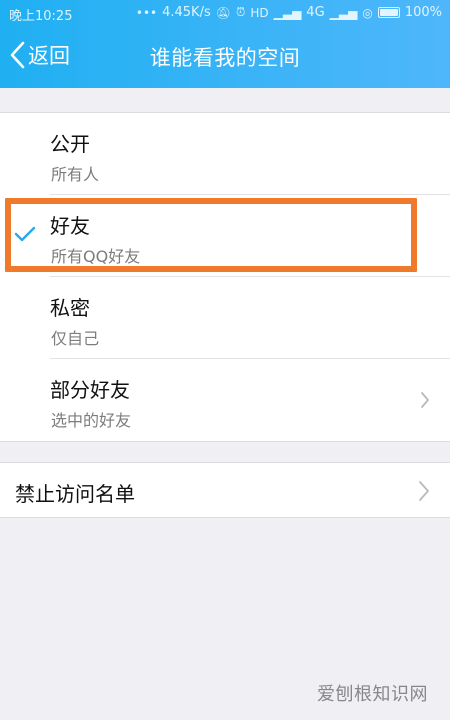 The height and width of the screenshot is (720, 450). Describe the element at coordinates (146, 12) in the screenshot. I see `dots-icon: •••` at that location.